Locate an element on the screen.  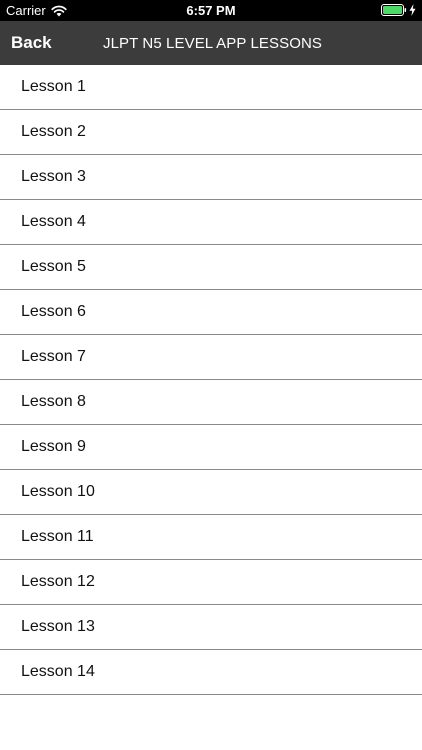
lesson-item-8: Lesson 8 is located at coordinates (211, 402).